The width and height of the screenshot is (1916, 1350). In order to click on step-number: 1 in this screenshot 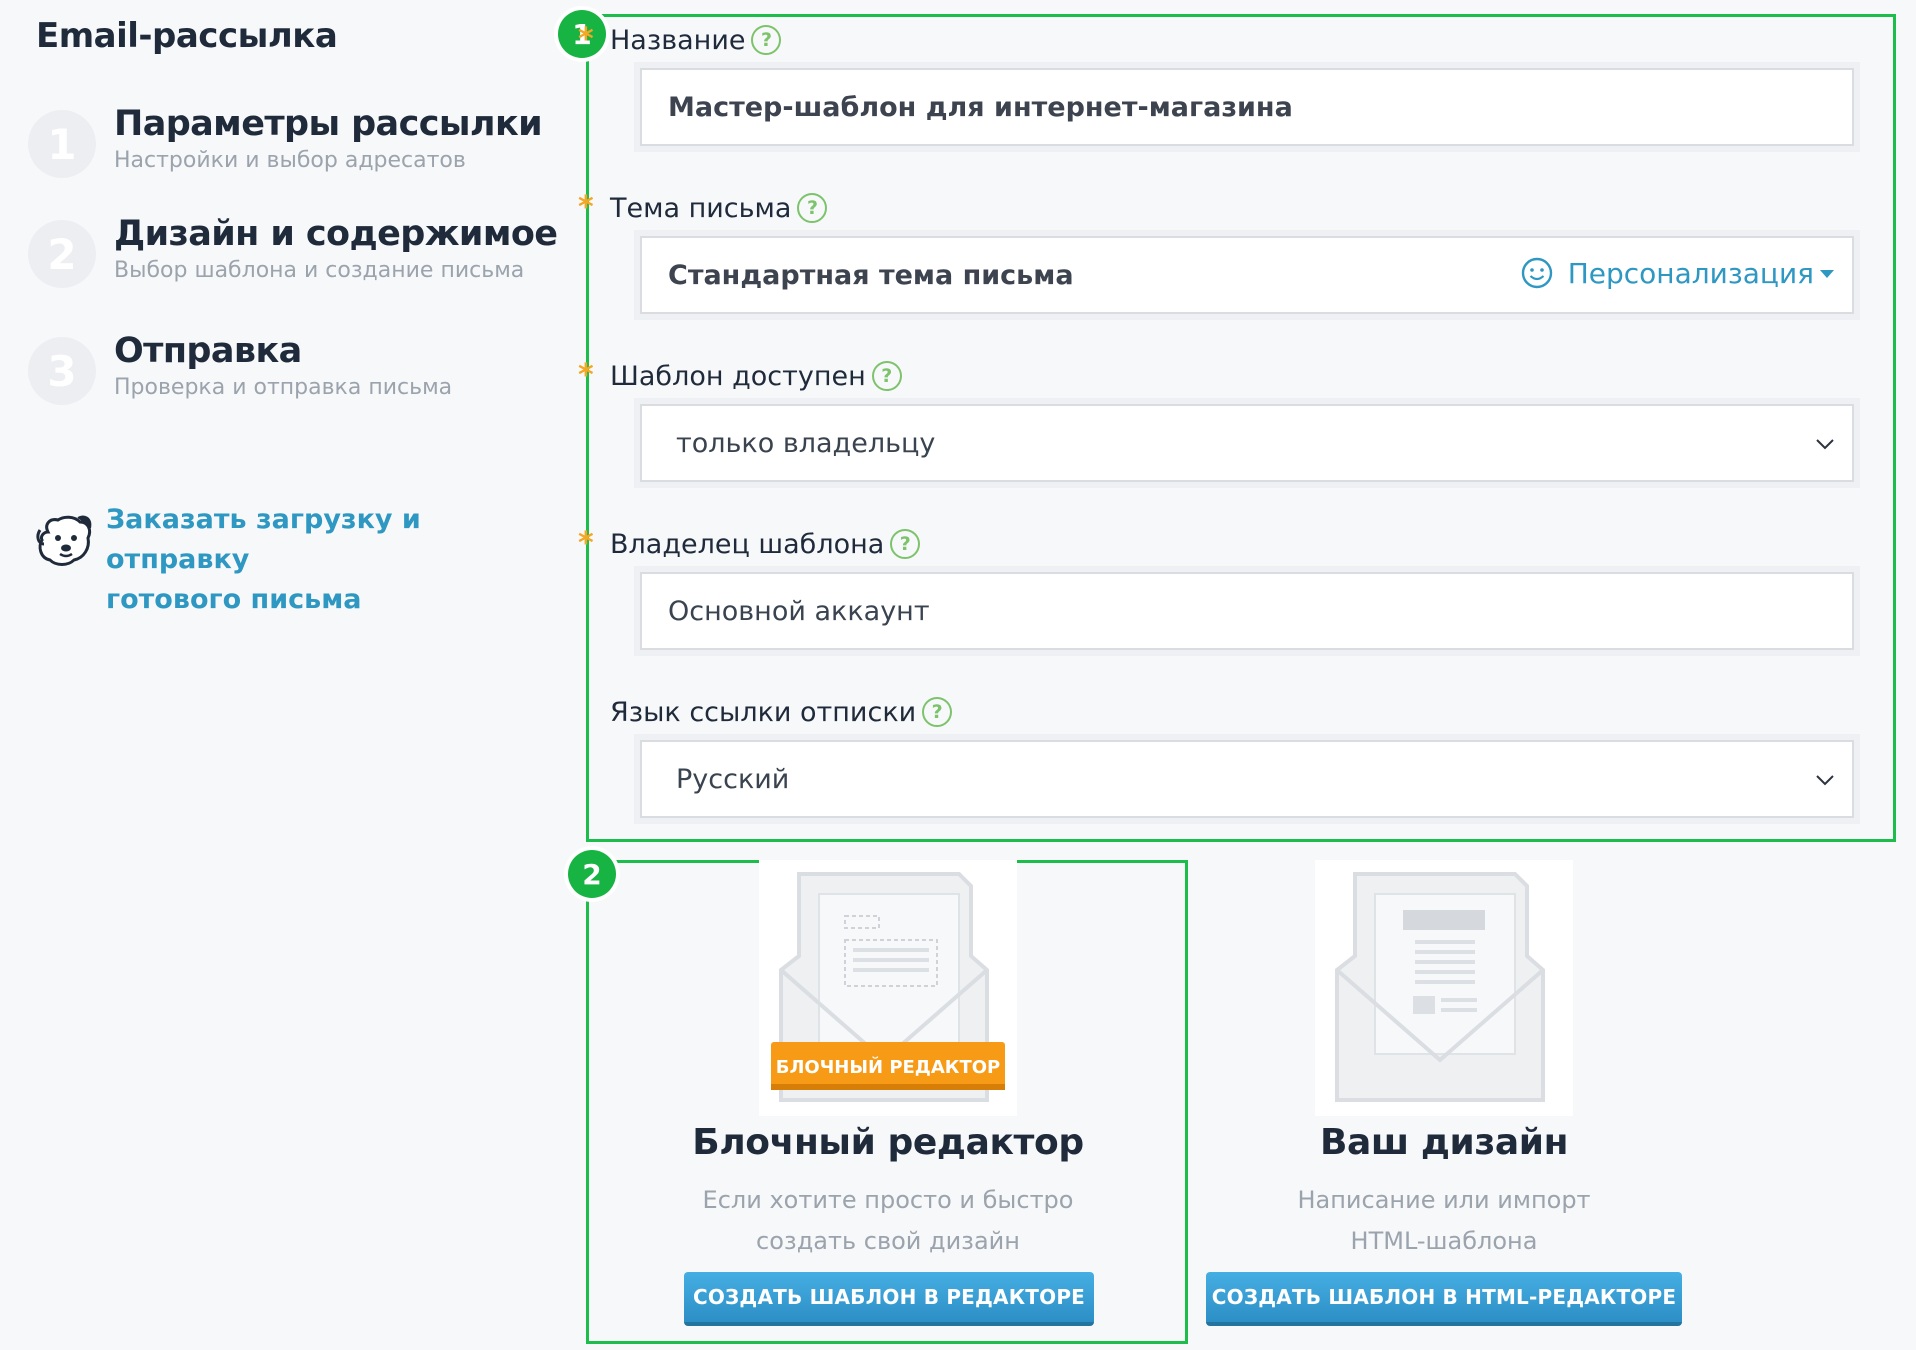, I will do `click(62, 144)`.